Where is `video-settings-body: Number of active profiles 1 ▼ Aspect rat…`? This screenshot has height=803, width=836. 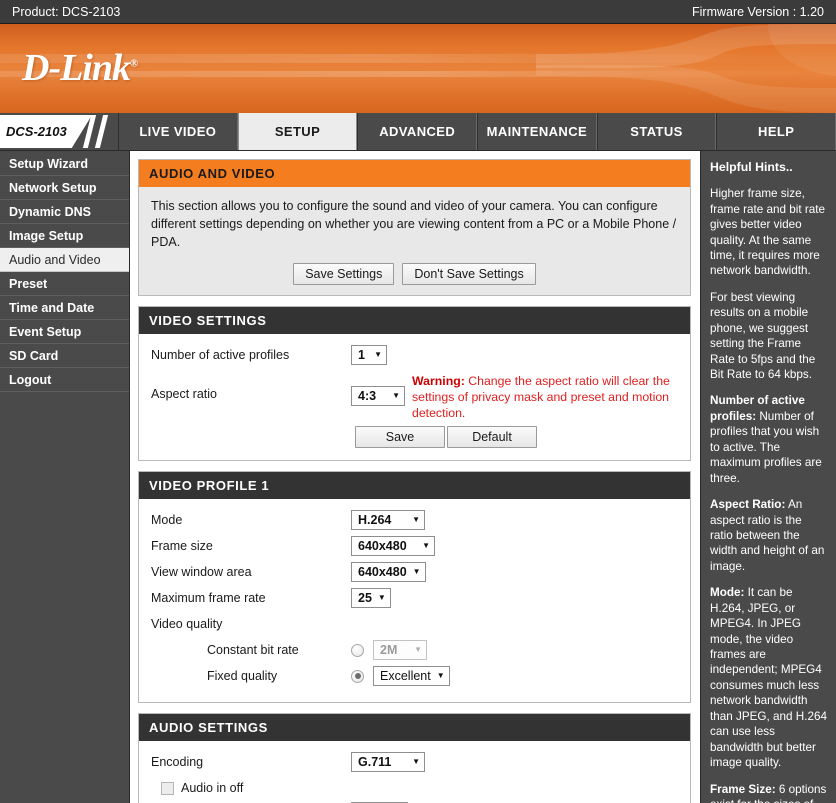 video-settings-body: Number of active profiles 1 ▼ Aspect rat… is located at coordinates (414, 397).